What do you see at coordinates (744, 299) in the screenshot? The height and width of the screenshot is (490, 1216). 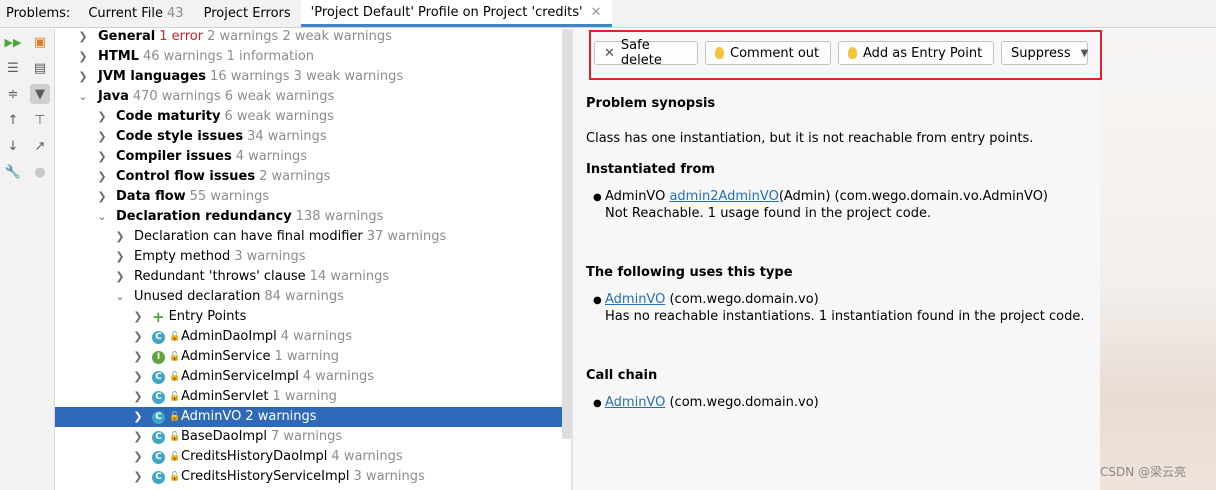 I see `entry-suffix: (com.wego.domain.vo)` at bounding box center [744, 299].